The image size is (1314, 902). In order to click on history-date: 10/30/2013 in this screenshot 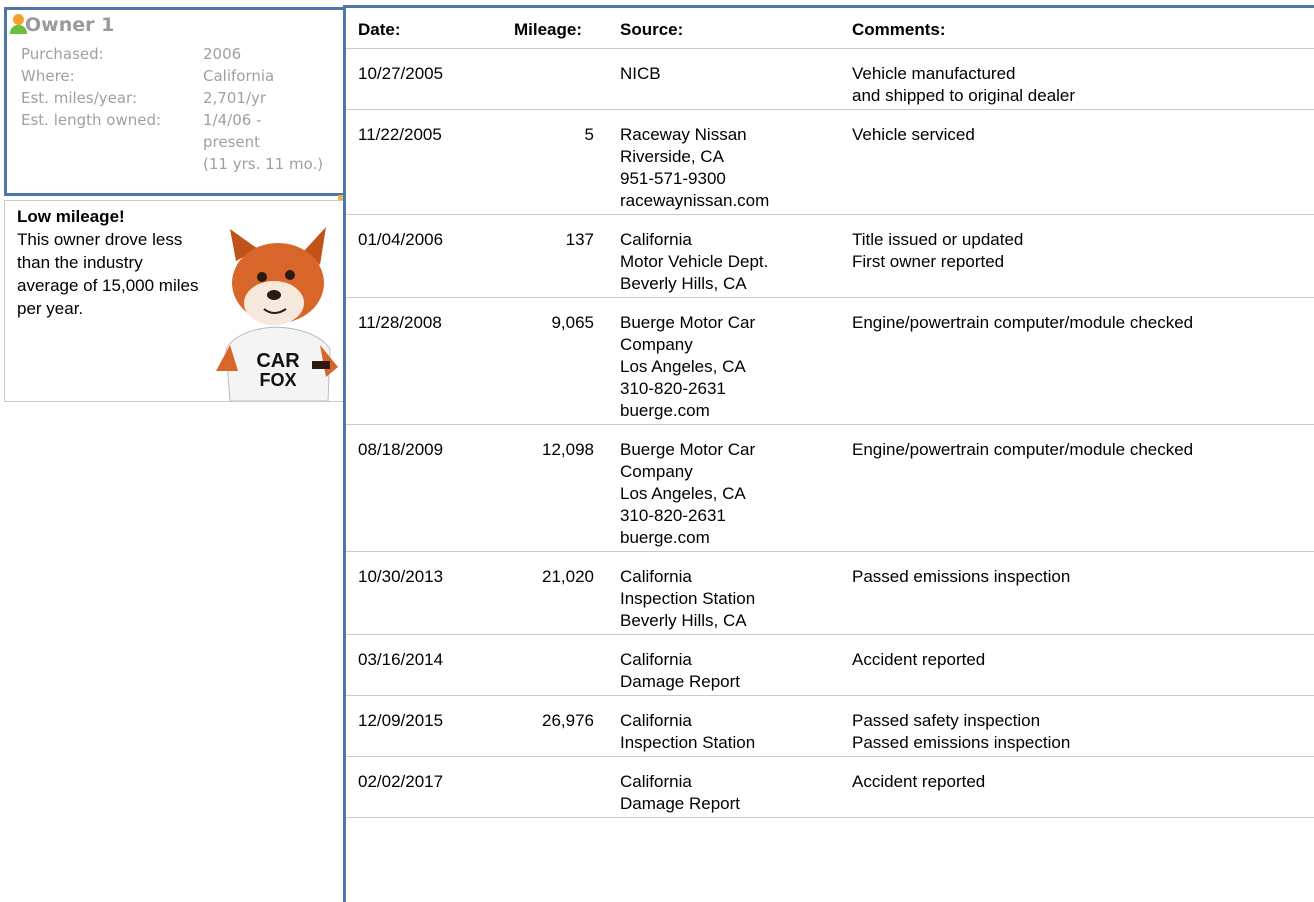, I will do `click(401, 576)`.